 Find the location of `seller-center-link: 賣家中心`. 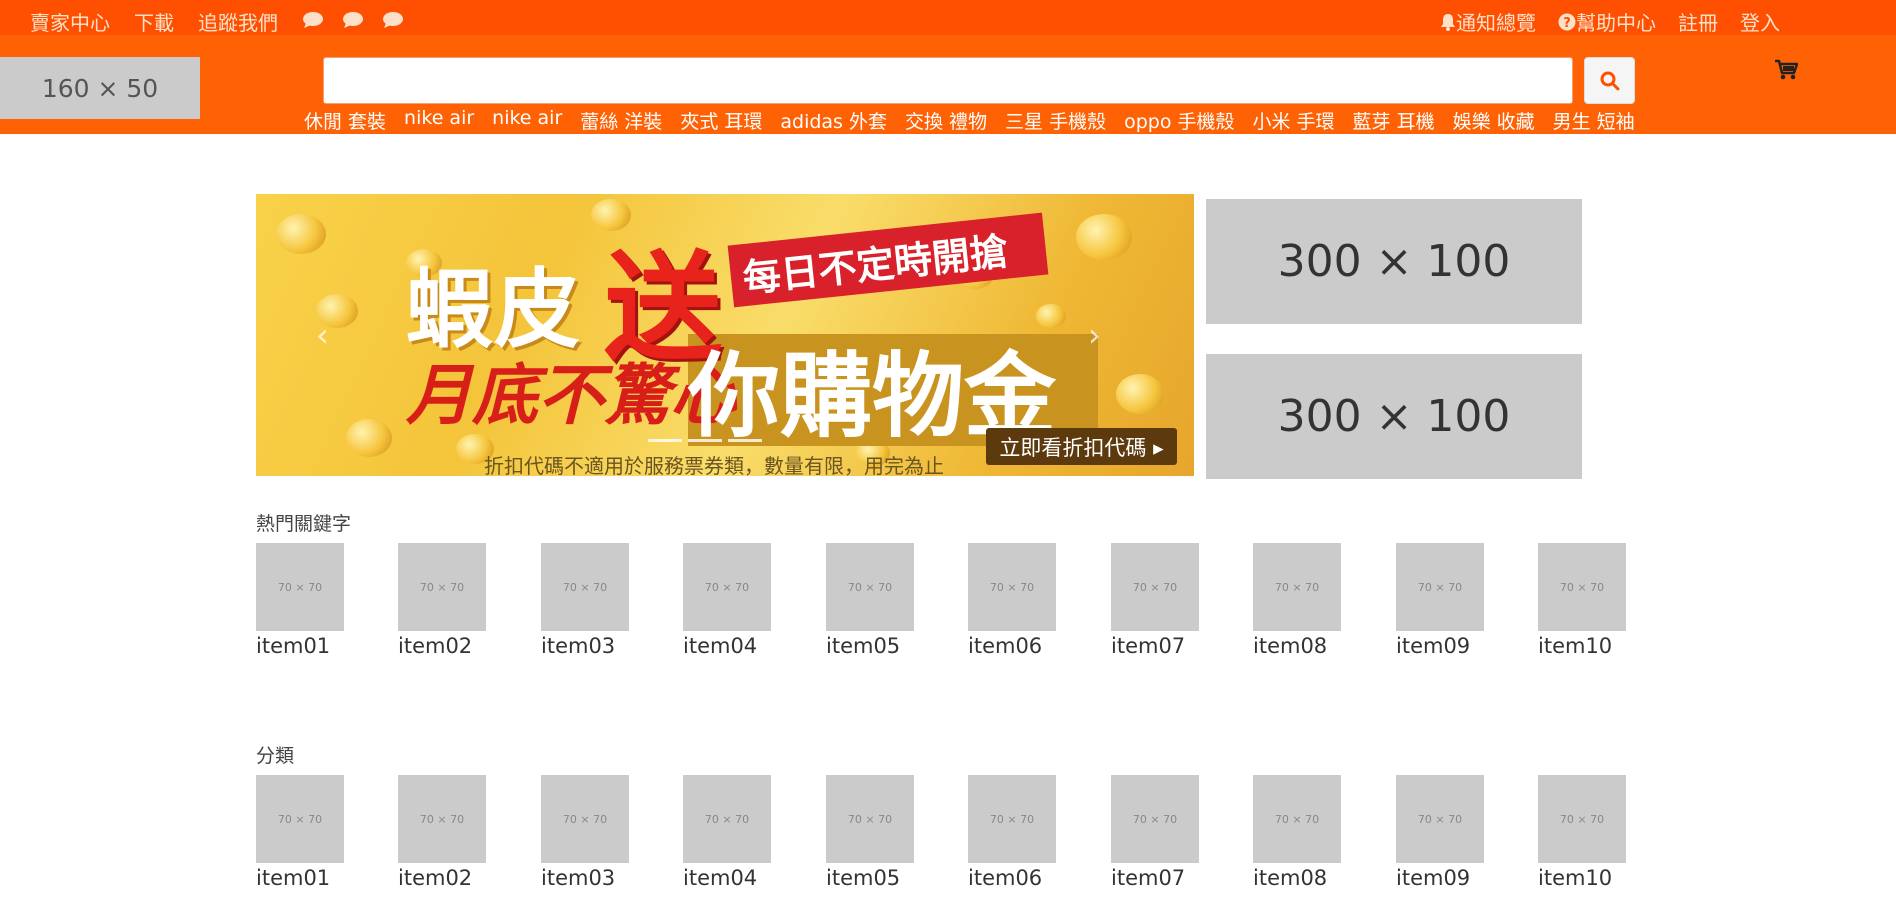

seller-center-link: 賣家中心 is located at coordinates (70, 21).